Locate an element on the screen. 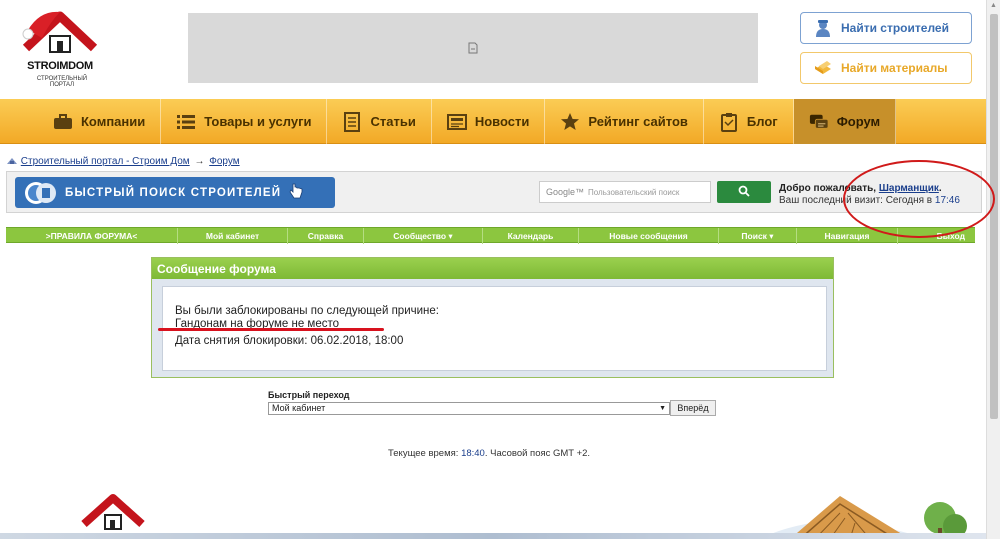 The height and width of the screenshot is (539, 1000). forum-nav-navigation: Навигация is located at coordinates (847, 236).